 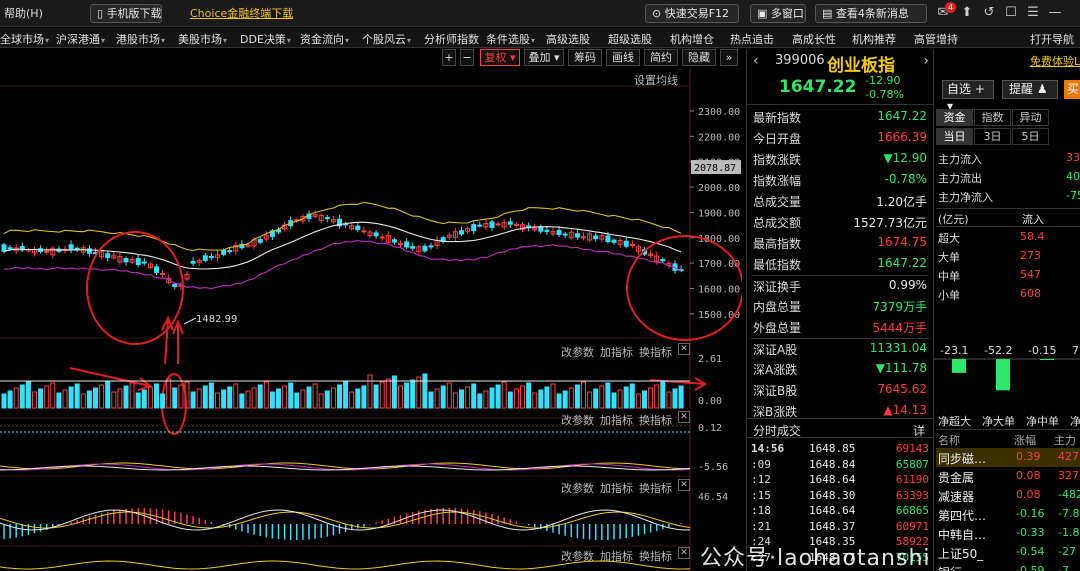 What do you see at coordinates (1030, 89) in the screenshot?
I see `remind-button: 提醒 ♟` at bounding box center [1030, 89].